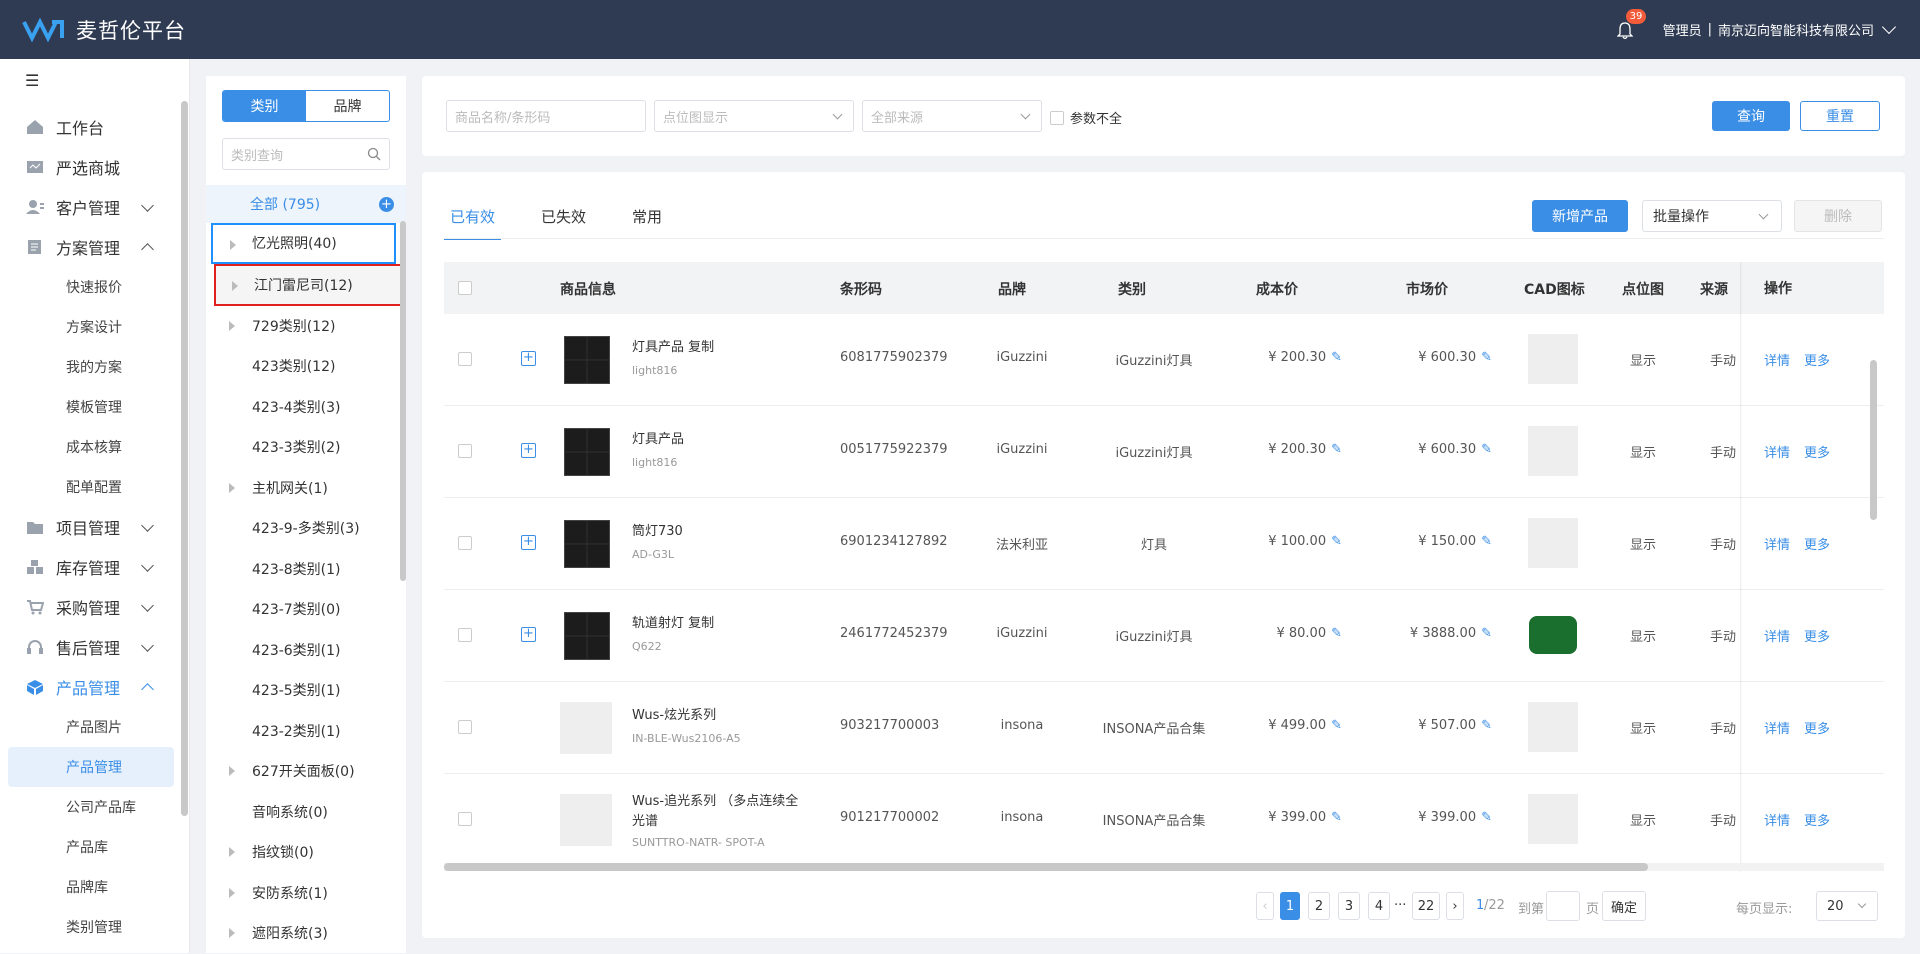  Describe the element at coordinates (465, 288) in the screenshot. I see `select-all-checkbox` at that location.